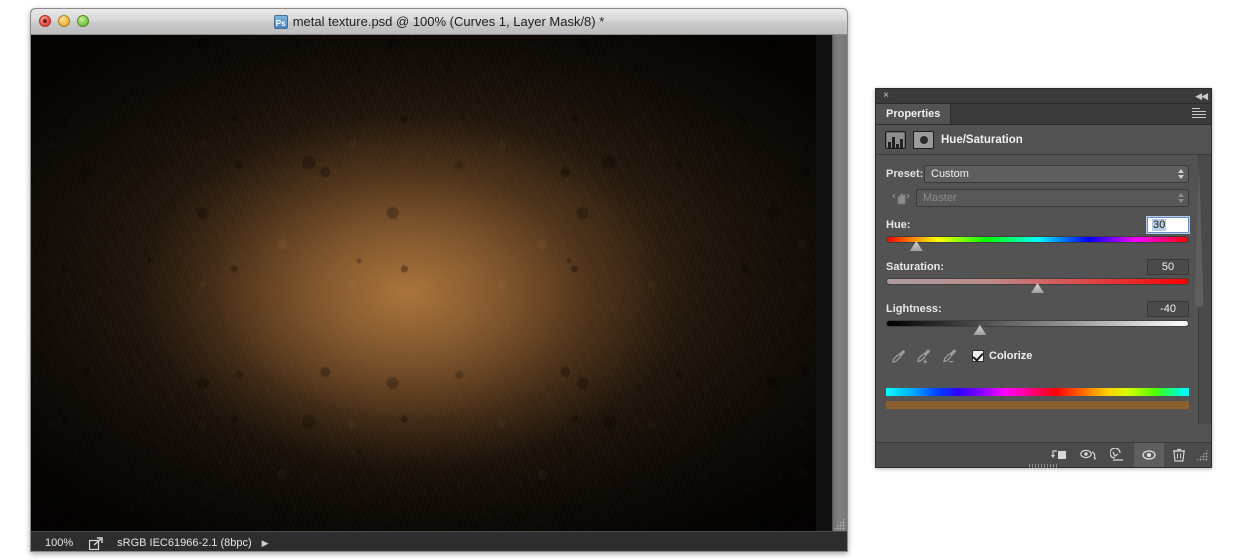 This screenshot has width=1249, height=560. What do you see at coordinates (1202, 289) in the screenshot?
I see `panel-vertical-scrollbar` at bounding box center [1202, 289].